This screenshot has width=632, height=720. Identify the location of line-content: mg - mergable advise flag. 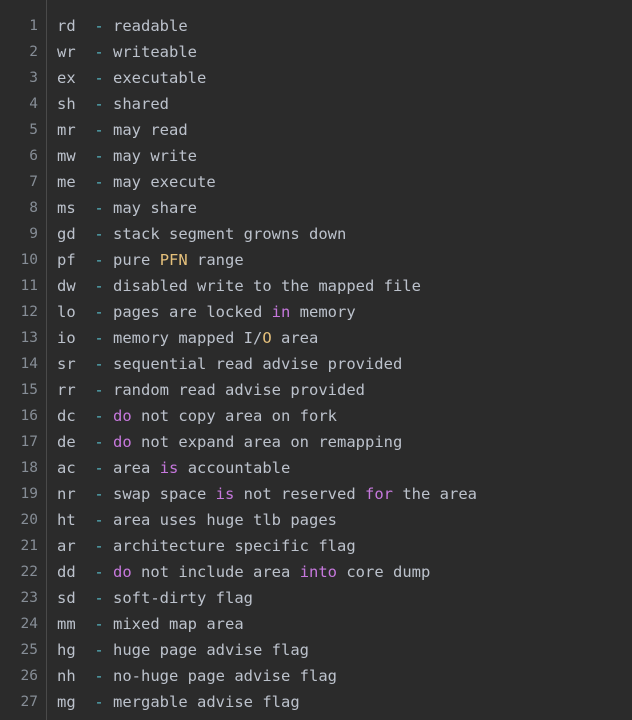
(178, 702).